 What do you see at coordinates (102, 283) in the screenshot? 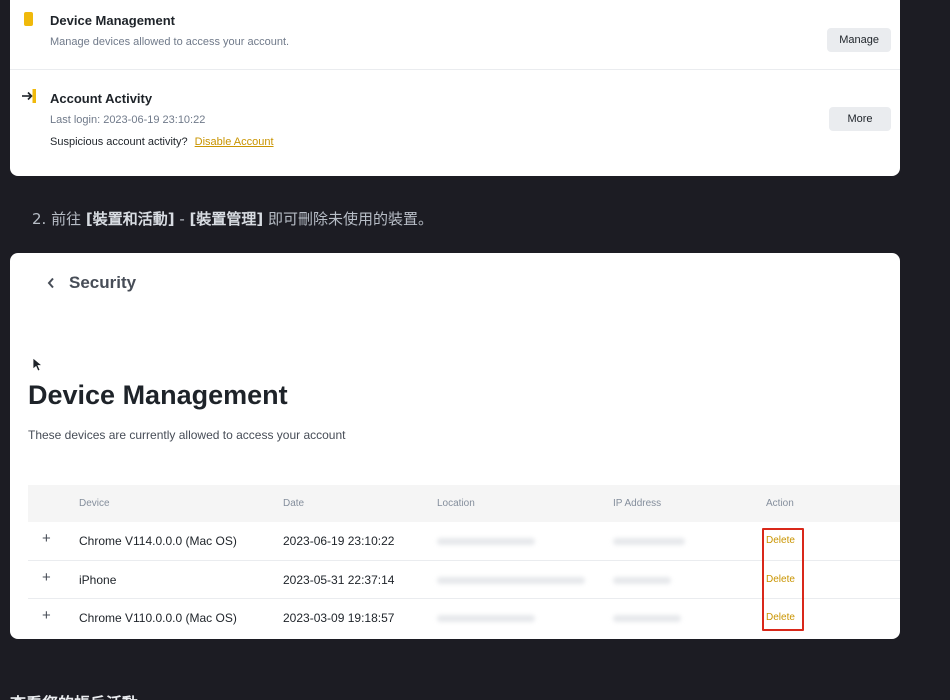
I see `back-to-security-link: Security` at bounding box center [102, 283].